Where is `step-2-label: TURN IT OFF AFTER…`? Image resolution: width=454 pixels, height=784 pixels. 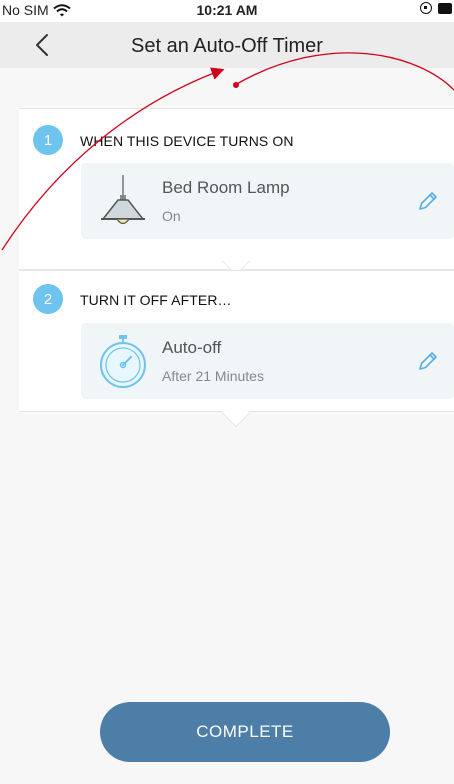 step-2-label: TURN IT OFF AFTER… is located at coordinates (156, 300).